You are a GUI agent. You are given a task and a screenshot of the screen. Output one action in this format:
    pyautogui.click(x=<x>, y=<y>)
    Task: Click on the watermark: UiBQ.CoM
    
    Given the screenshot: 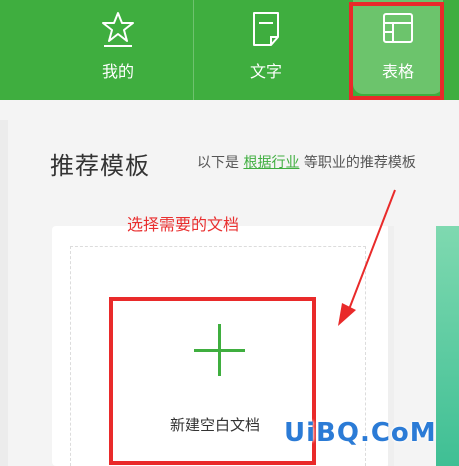 What is the action you would take?
    pyautogui.click(x=360, y=433)
    